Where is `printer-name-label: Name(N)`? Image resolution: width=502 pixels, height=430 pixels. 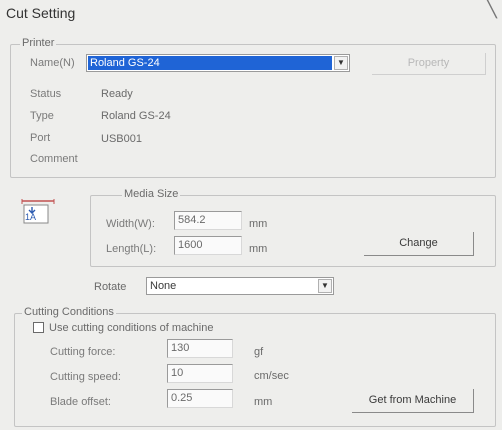 printer-name-label: Name(N) is located at coordinates (52, 63).